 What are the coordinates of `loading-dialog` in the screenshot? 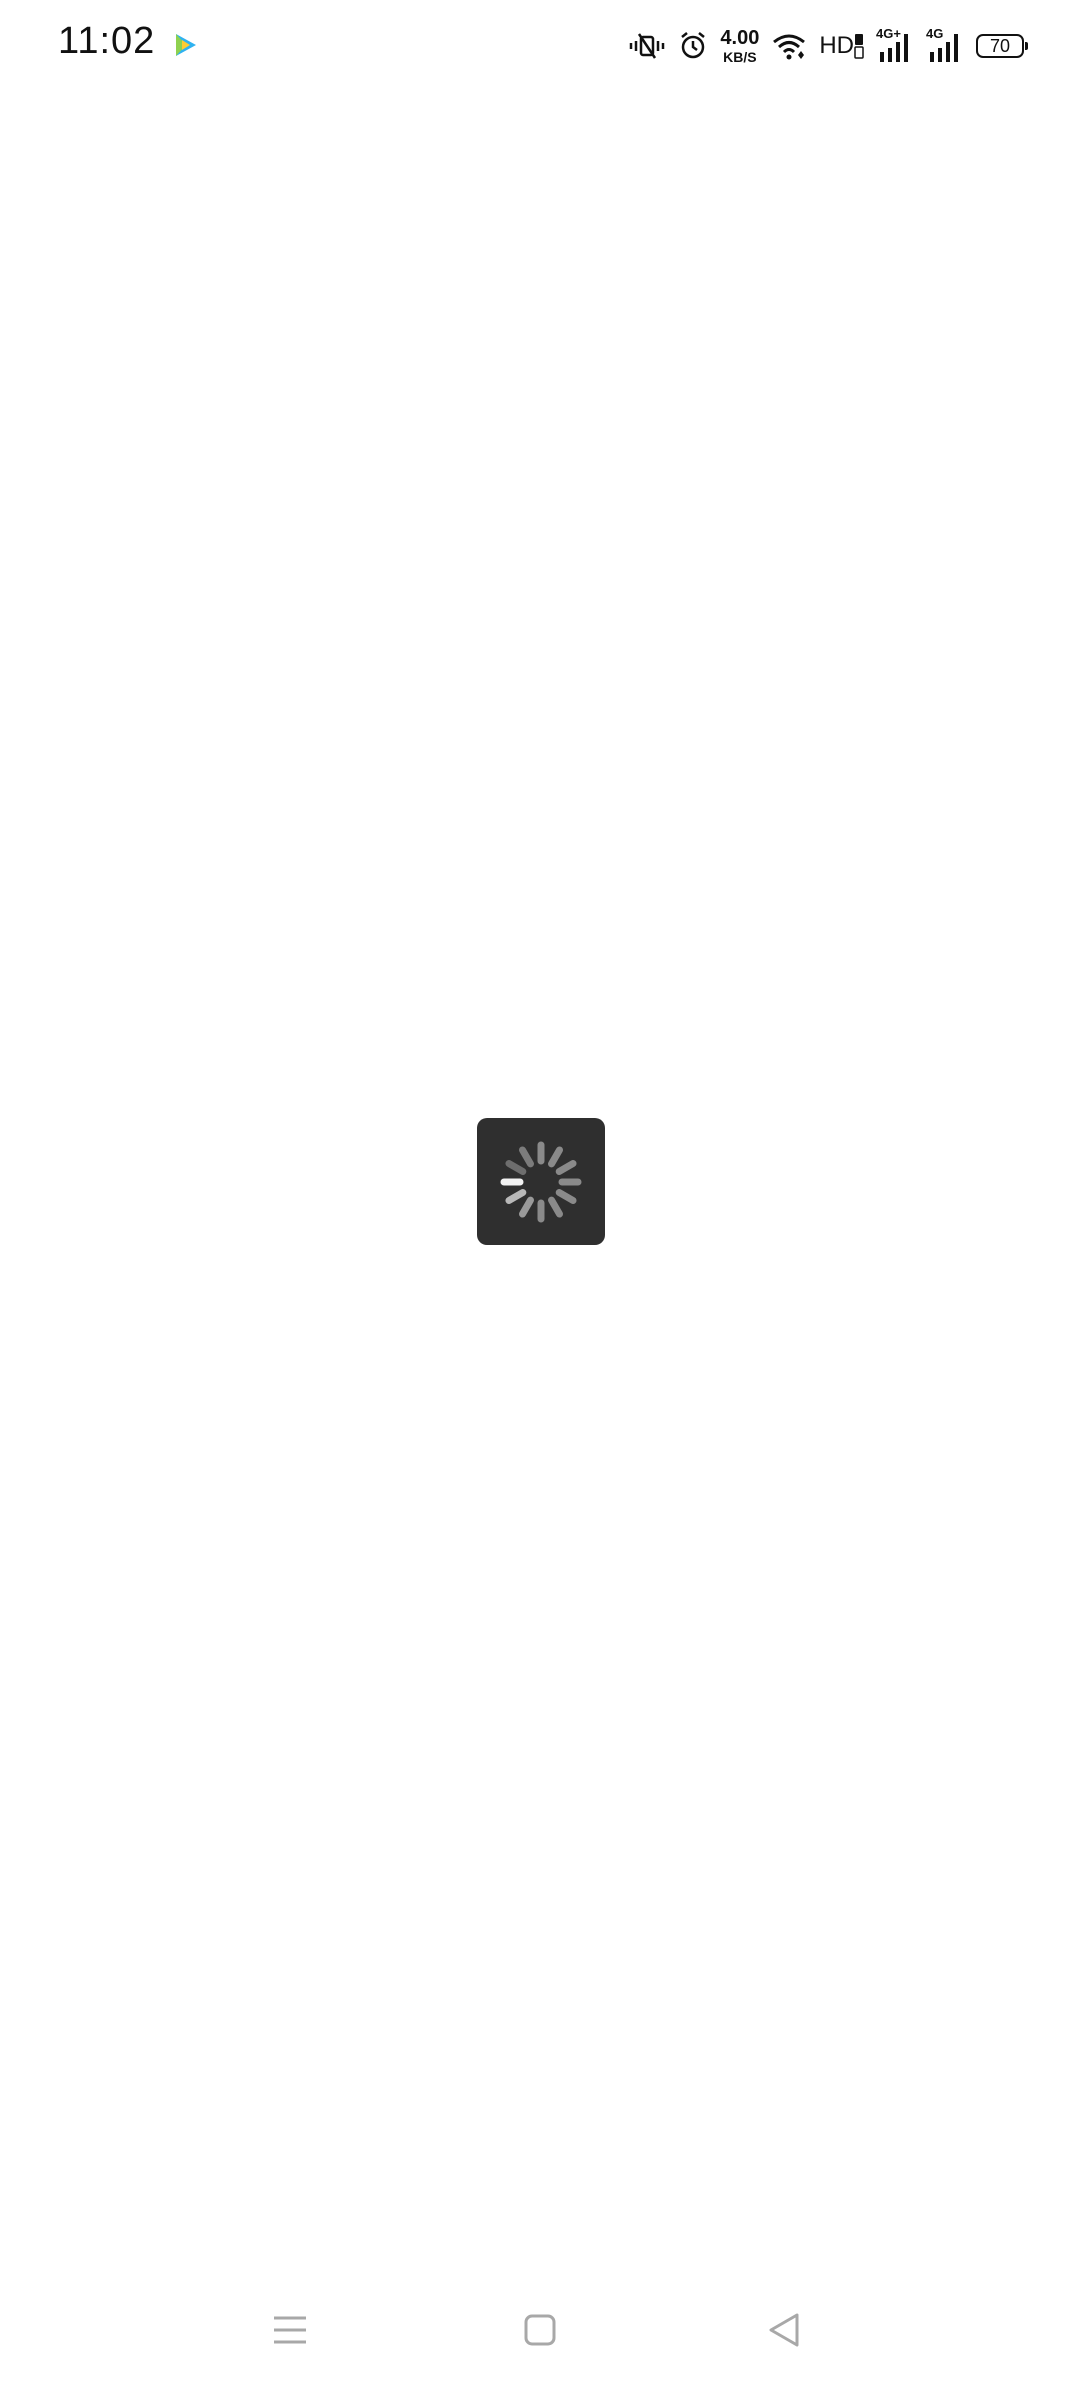 It's located at (541, 1181).